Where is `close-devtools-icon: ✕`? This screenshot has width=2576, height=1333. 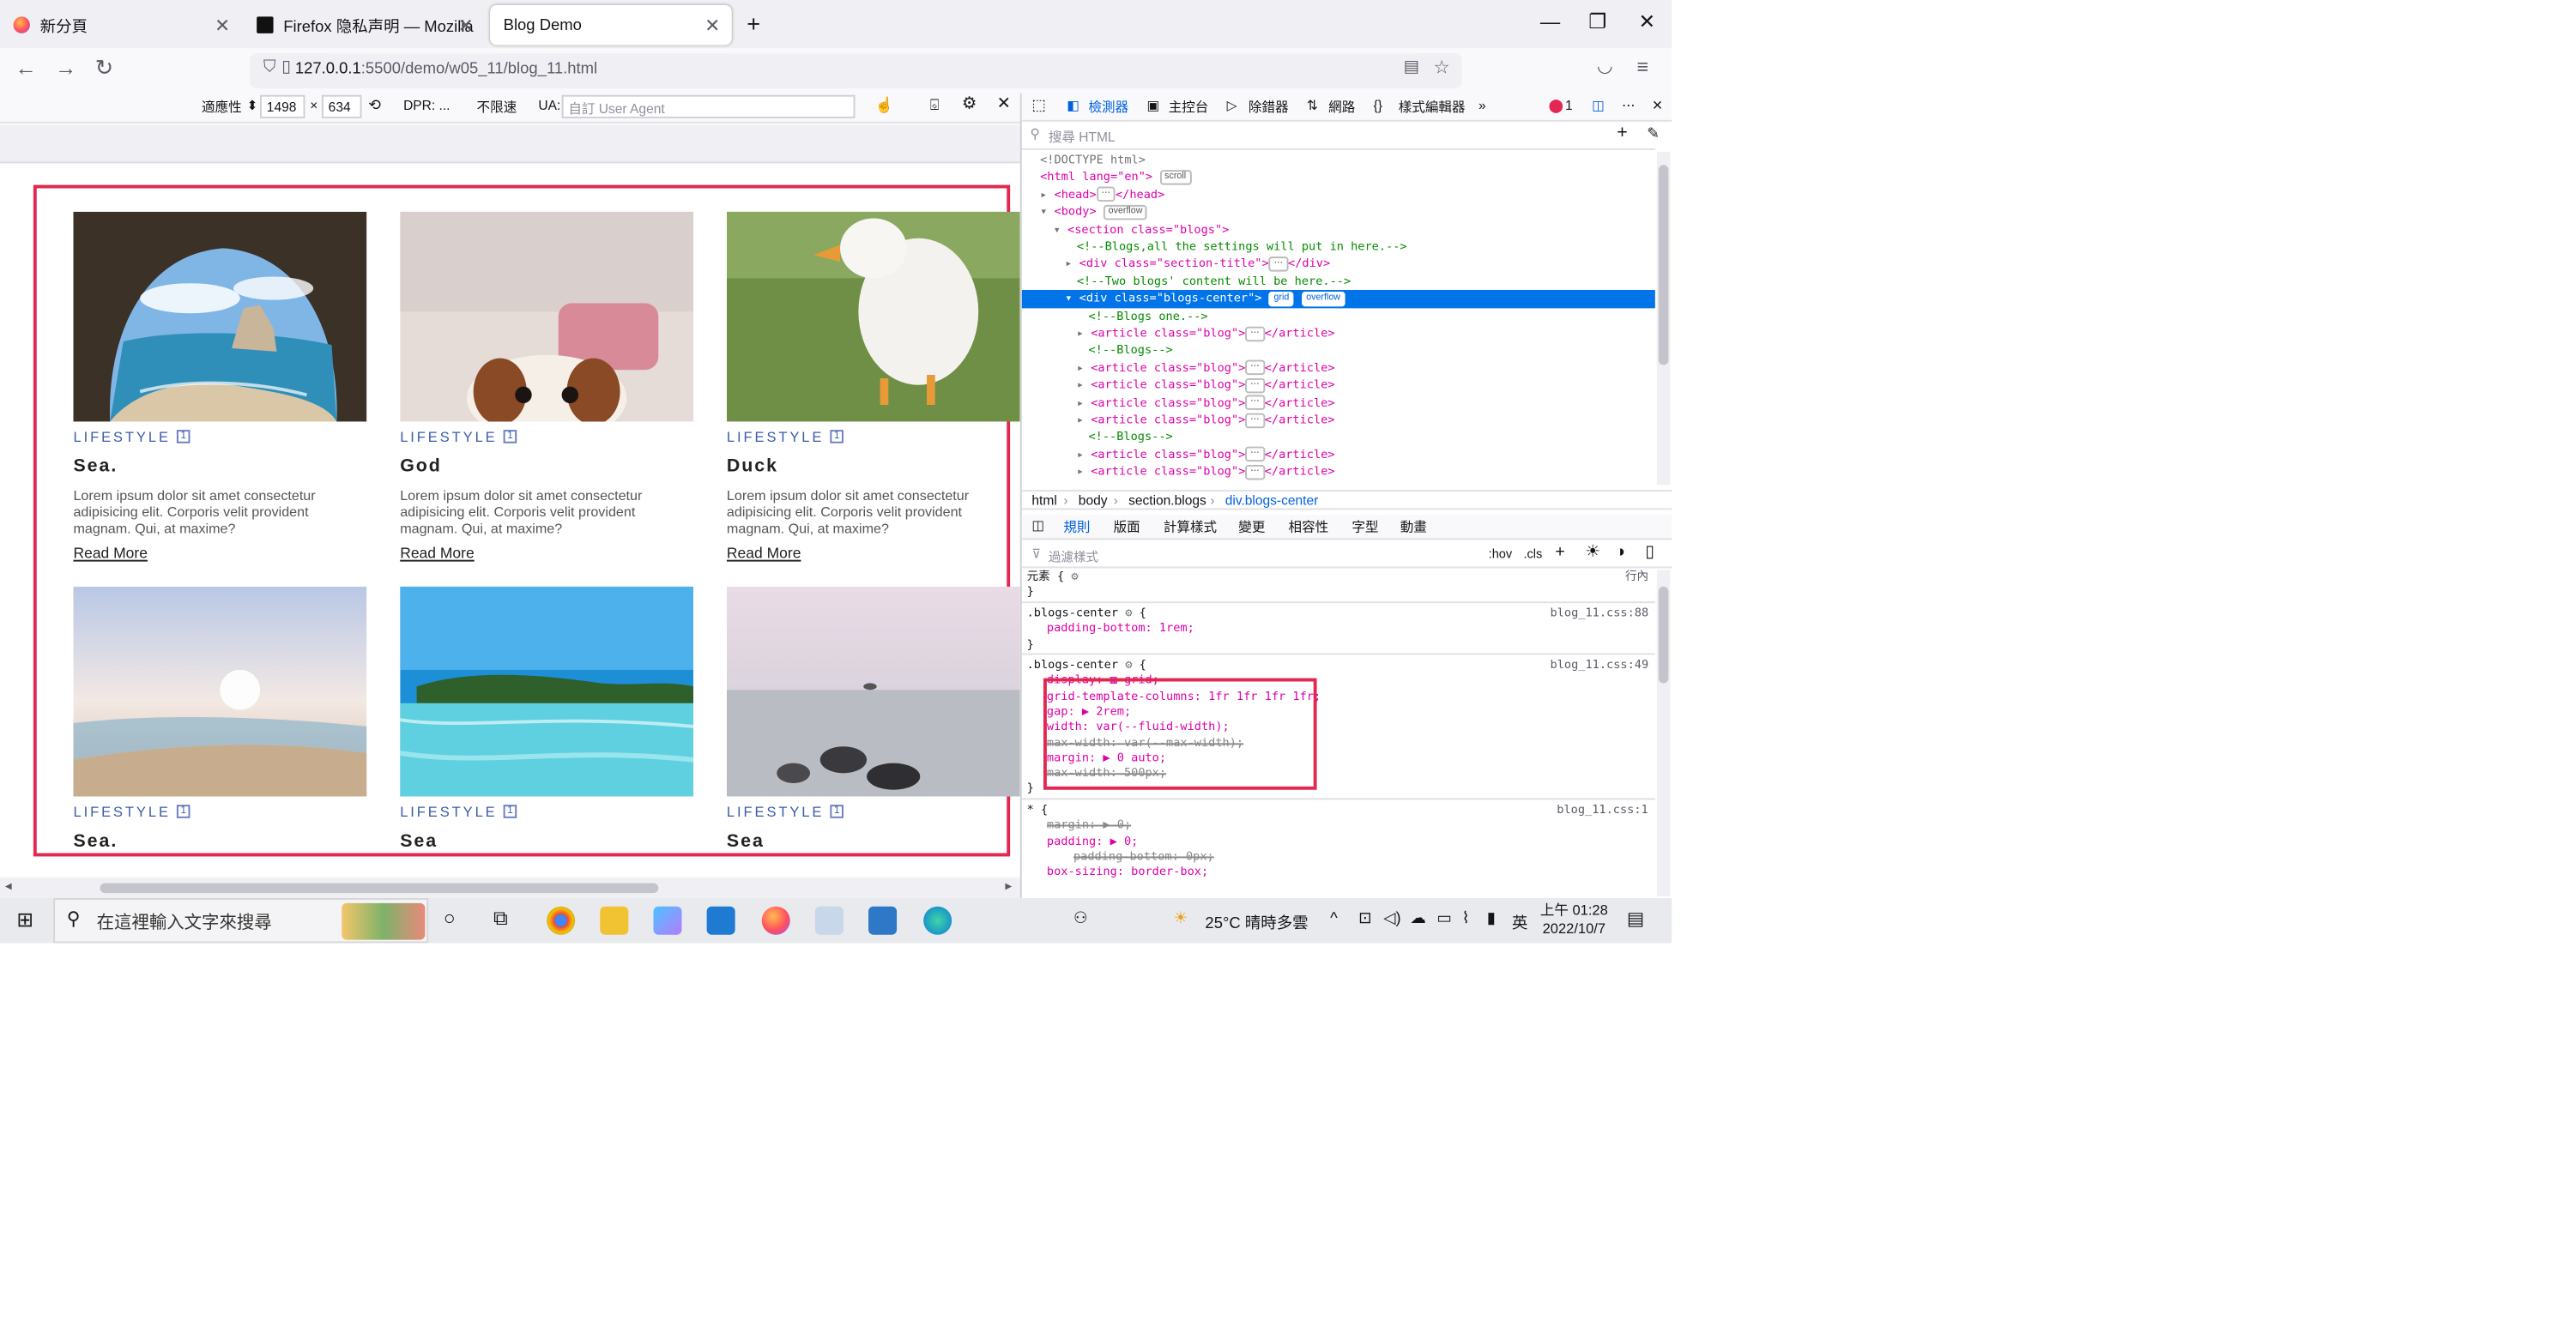 close-devtools-icon: ✕ is located at coordinates (1657, 106).